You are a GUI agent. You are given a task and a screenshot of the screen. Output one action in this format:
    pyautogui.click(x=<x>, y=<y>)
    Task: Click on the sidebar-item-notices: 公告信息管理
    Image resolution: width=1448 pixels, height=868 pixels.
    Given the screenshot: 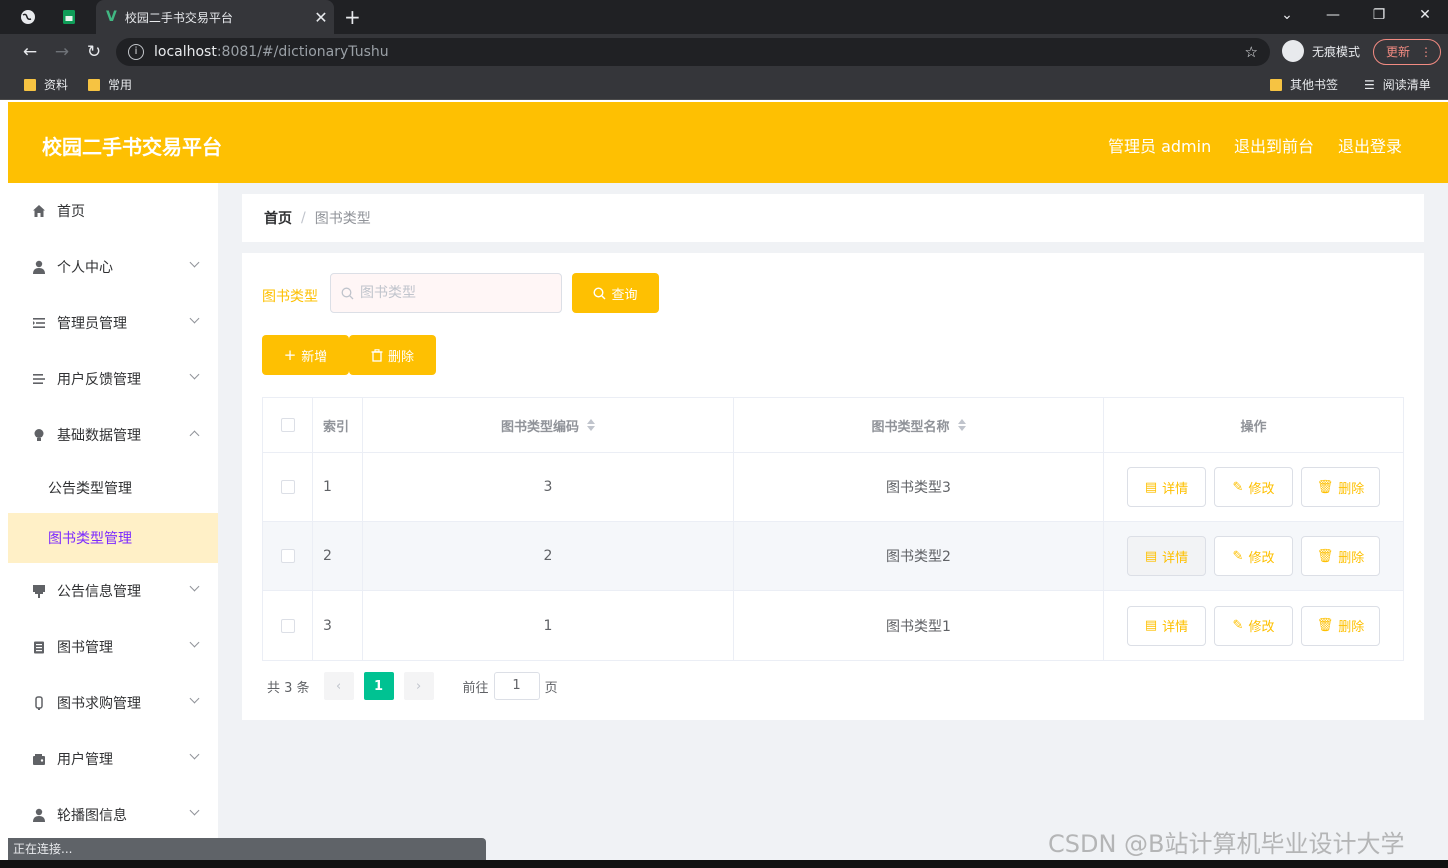 What is the action you would take?
    pyautogui.click(x=113, y=591)
    